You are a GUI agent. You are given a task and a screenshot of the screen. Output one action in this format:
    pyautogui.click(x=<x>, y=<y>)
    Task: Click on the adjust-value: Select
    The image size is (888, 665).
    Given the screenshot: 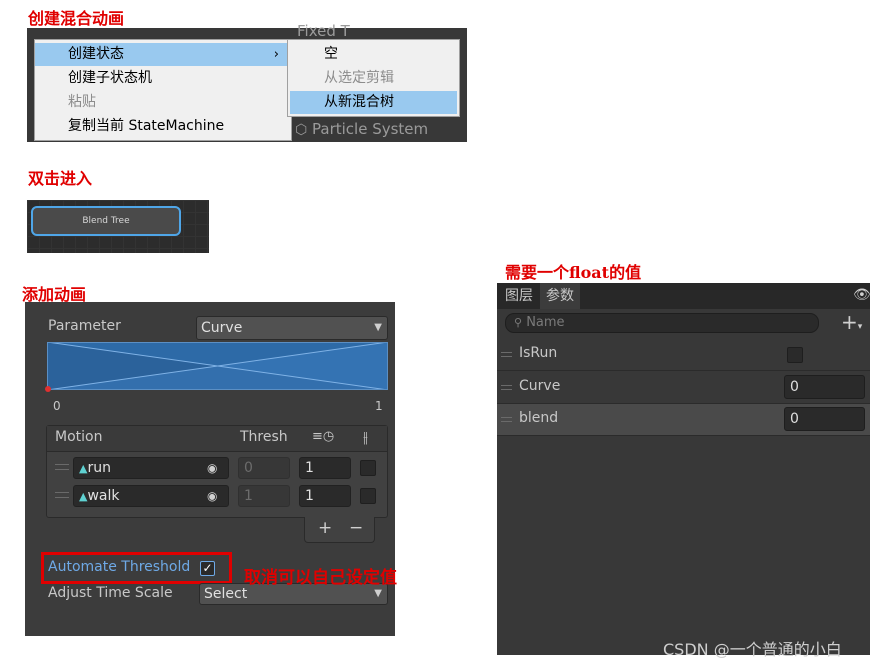 What is the action you would take?
    pyautogui.click(x=226, y=594)
    